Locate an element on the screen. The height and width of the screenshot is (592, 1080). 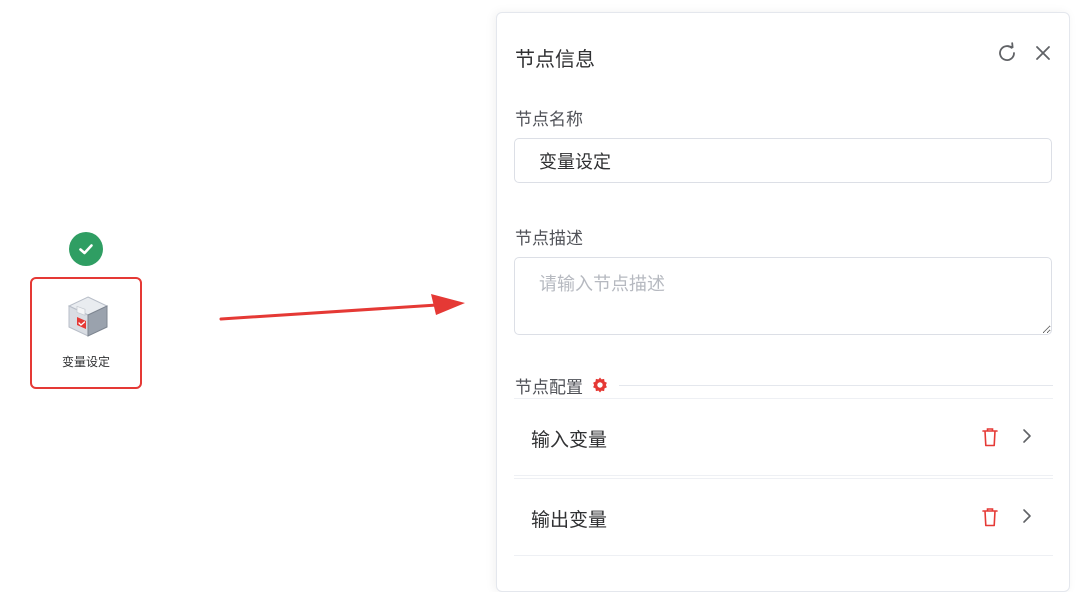
arrow-right-icon is located at coordinates (342, 307).